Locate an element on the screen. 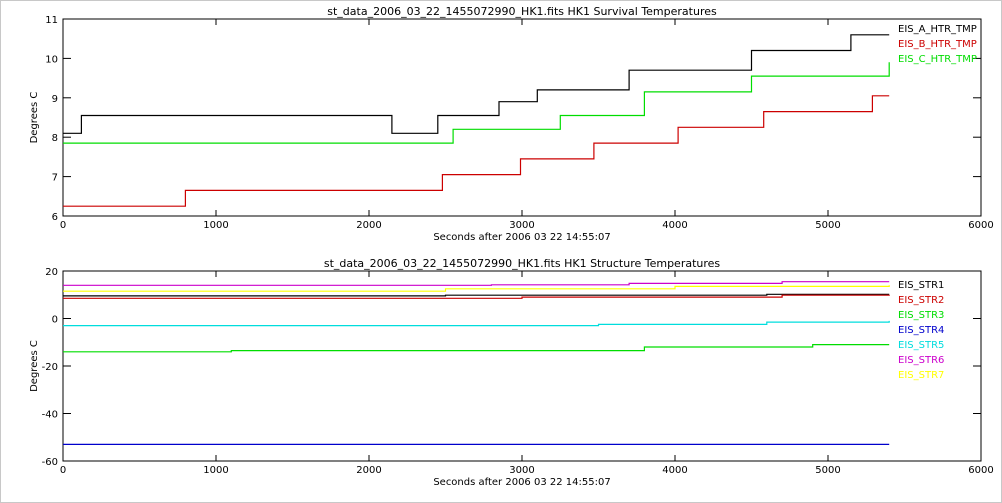 Image resolution: width=1002 pixels, height=503 pixels. series-line-eis-c-htr-tmp is located at coordinates (476, 103).